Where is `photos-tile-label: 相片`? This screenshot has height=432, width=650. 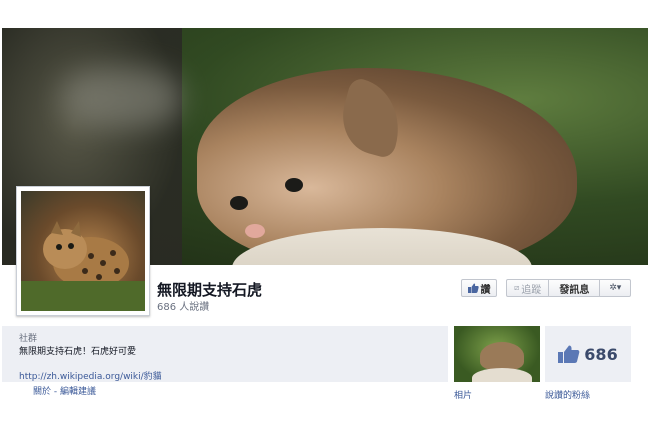
photos-tile-label: 相片 is located at coordinates (463, 394).